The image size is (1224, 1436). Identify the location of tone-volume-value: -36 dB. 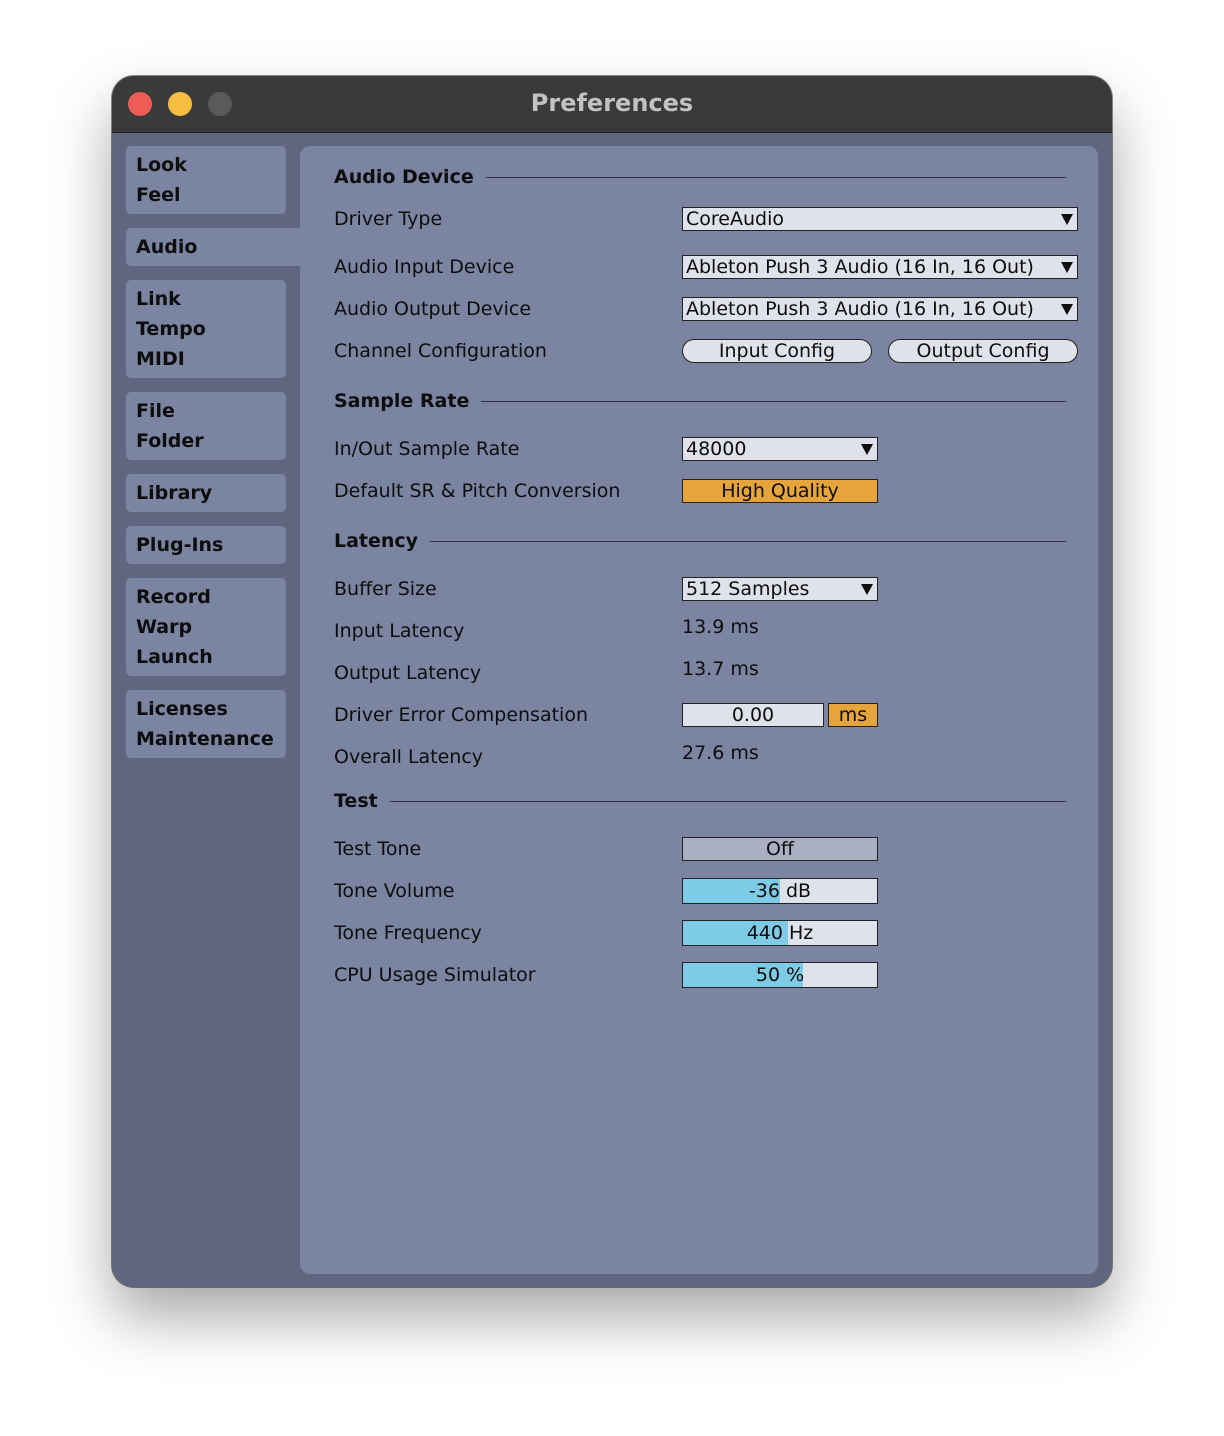
(780, 891).